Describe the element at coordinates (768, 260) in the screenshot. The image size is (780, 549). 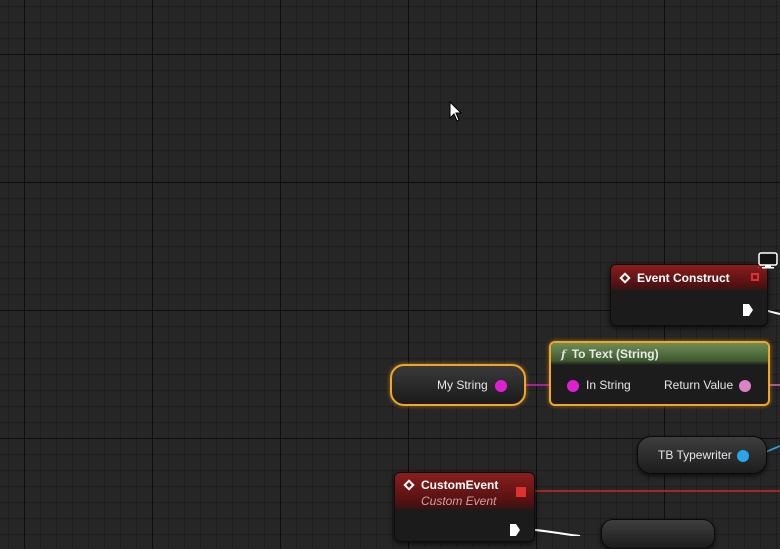
I see `widget-screen-icon` at that location.